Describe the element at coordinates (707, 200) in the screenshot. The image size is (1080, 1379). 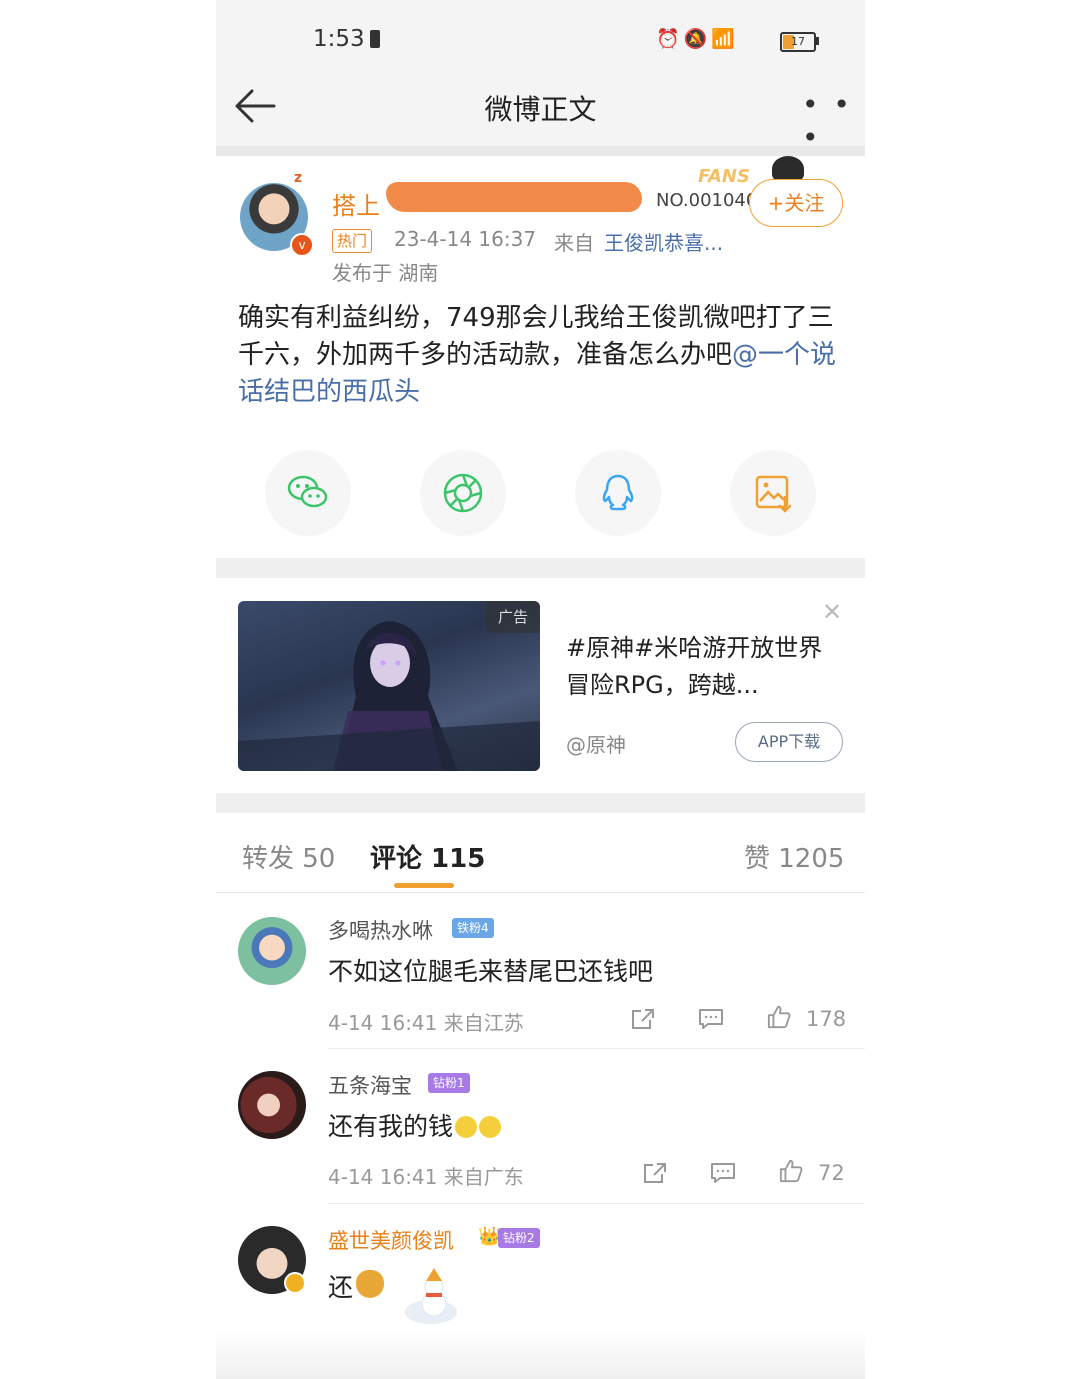
I see `fans-badge-number: NO.001040` at that location.